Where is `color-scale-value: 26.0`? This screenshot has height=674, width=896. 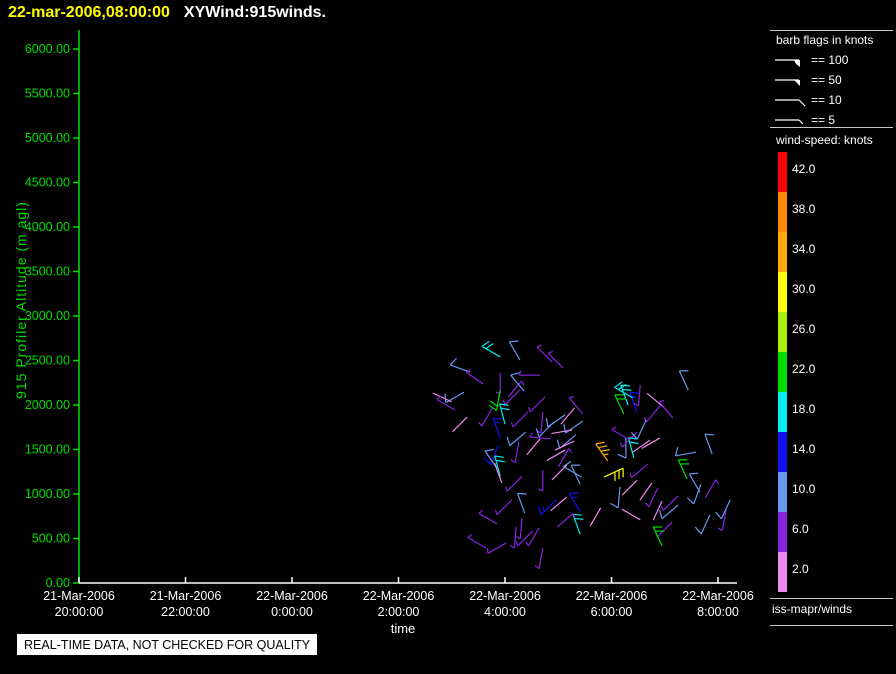 color-scale-value: 26.0 is located at coordinates (804, 329).